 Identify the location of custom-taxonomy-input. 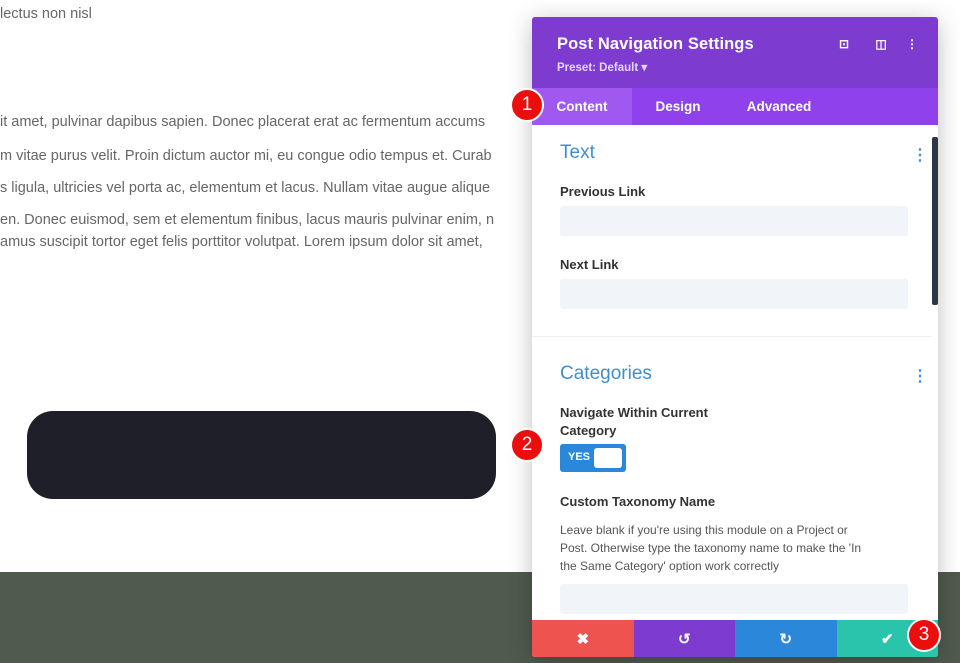
(734, 599).